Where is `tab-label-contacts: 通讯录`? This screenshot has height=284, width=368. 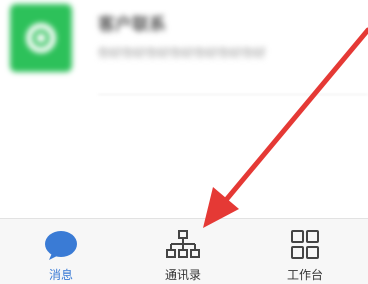 tab-label-contacts: 通讯录 is located at coordinates (182, 275).